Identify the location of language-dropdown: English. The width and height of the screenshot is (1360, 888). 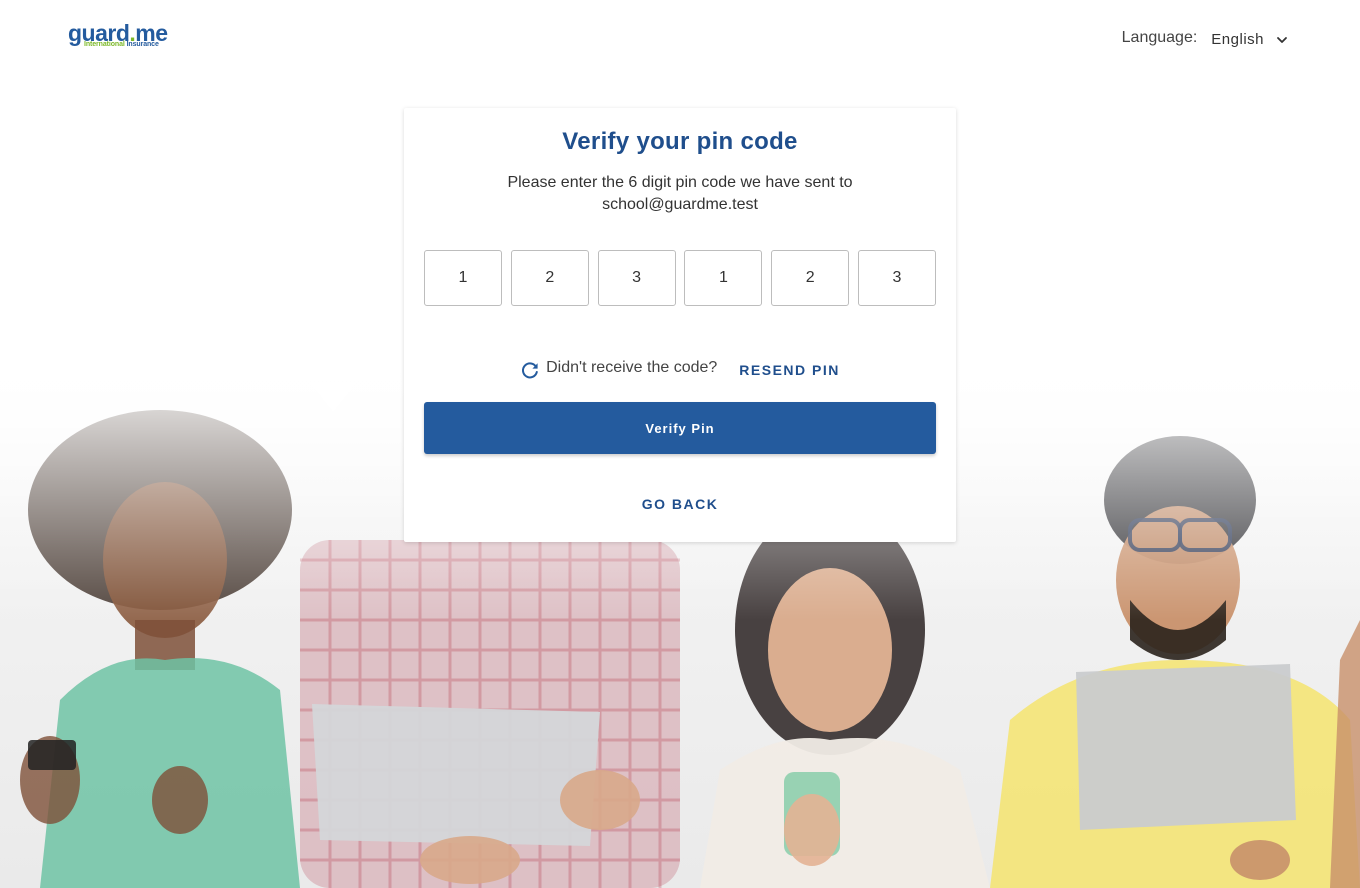
(1249, 38).